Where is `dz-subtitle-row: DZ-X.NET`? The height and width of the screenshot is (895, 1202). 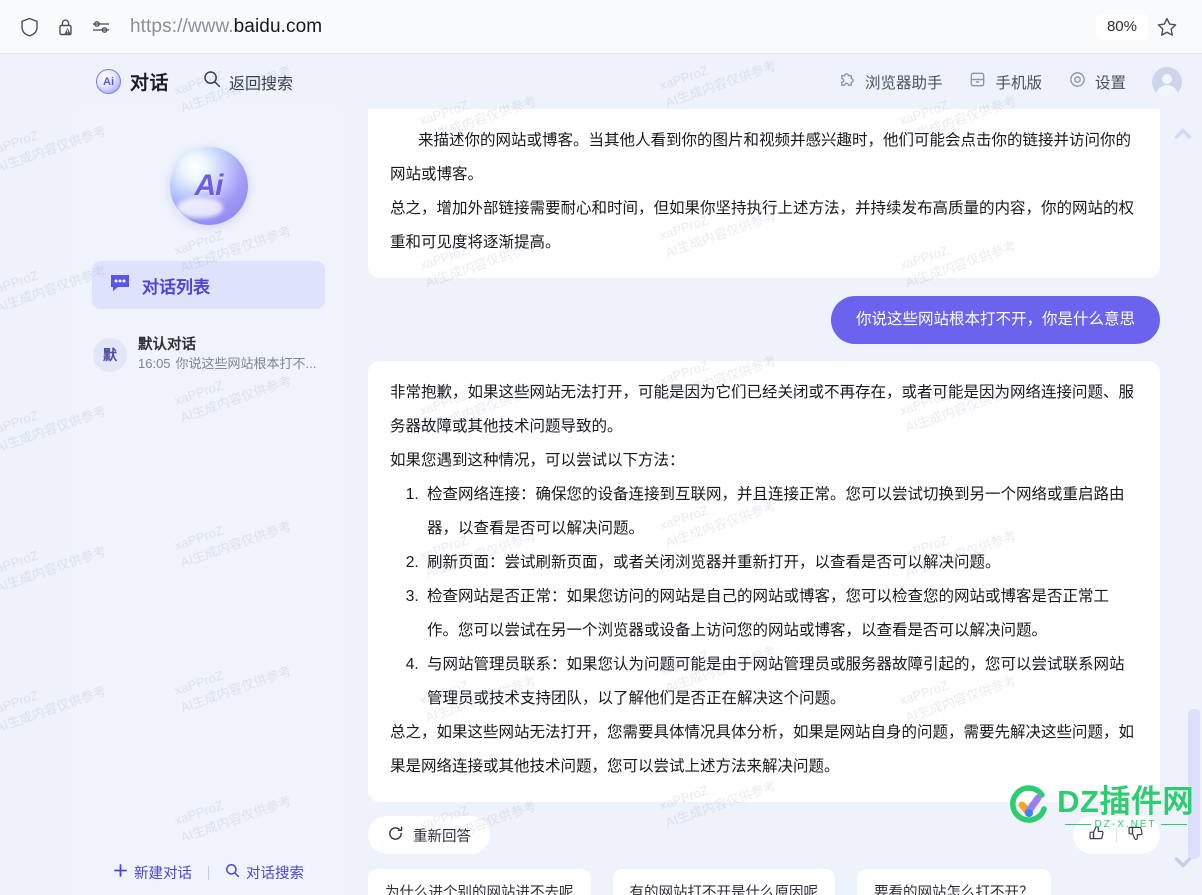 dz-subtitle-row: DZ-X.NET is located at coordinates (1125, 824).